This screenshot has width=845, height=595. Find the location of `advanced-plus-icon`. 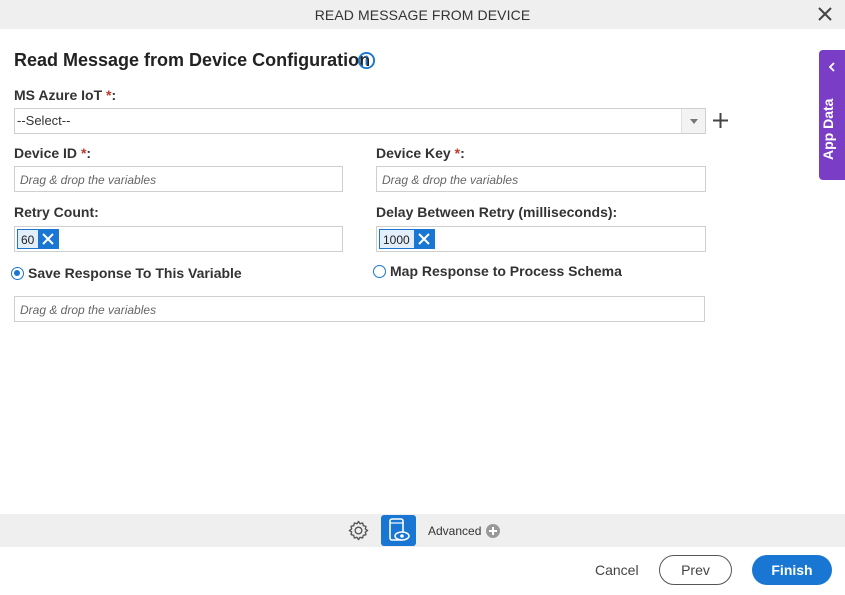

advanced-plus-icon is located at coordinates (493, 531).